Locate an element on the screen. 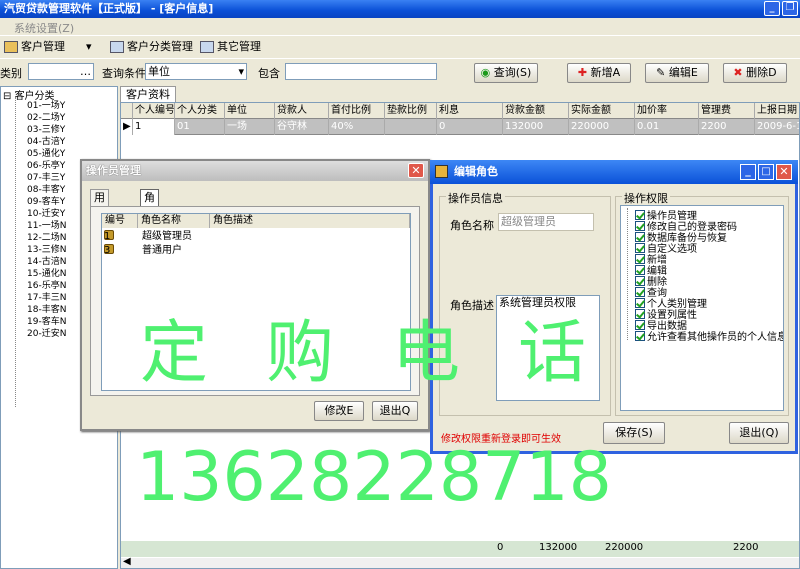 The image size is (800, 569). horizontal-scrollbar: ◀ is located at coordinates (460, 562).